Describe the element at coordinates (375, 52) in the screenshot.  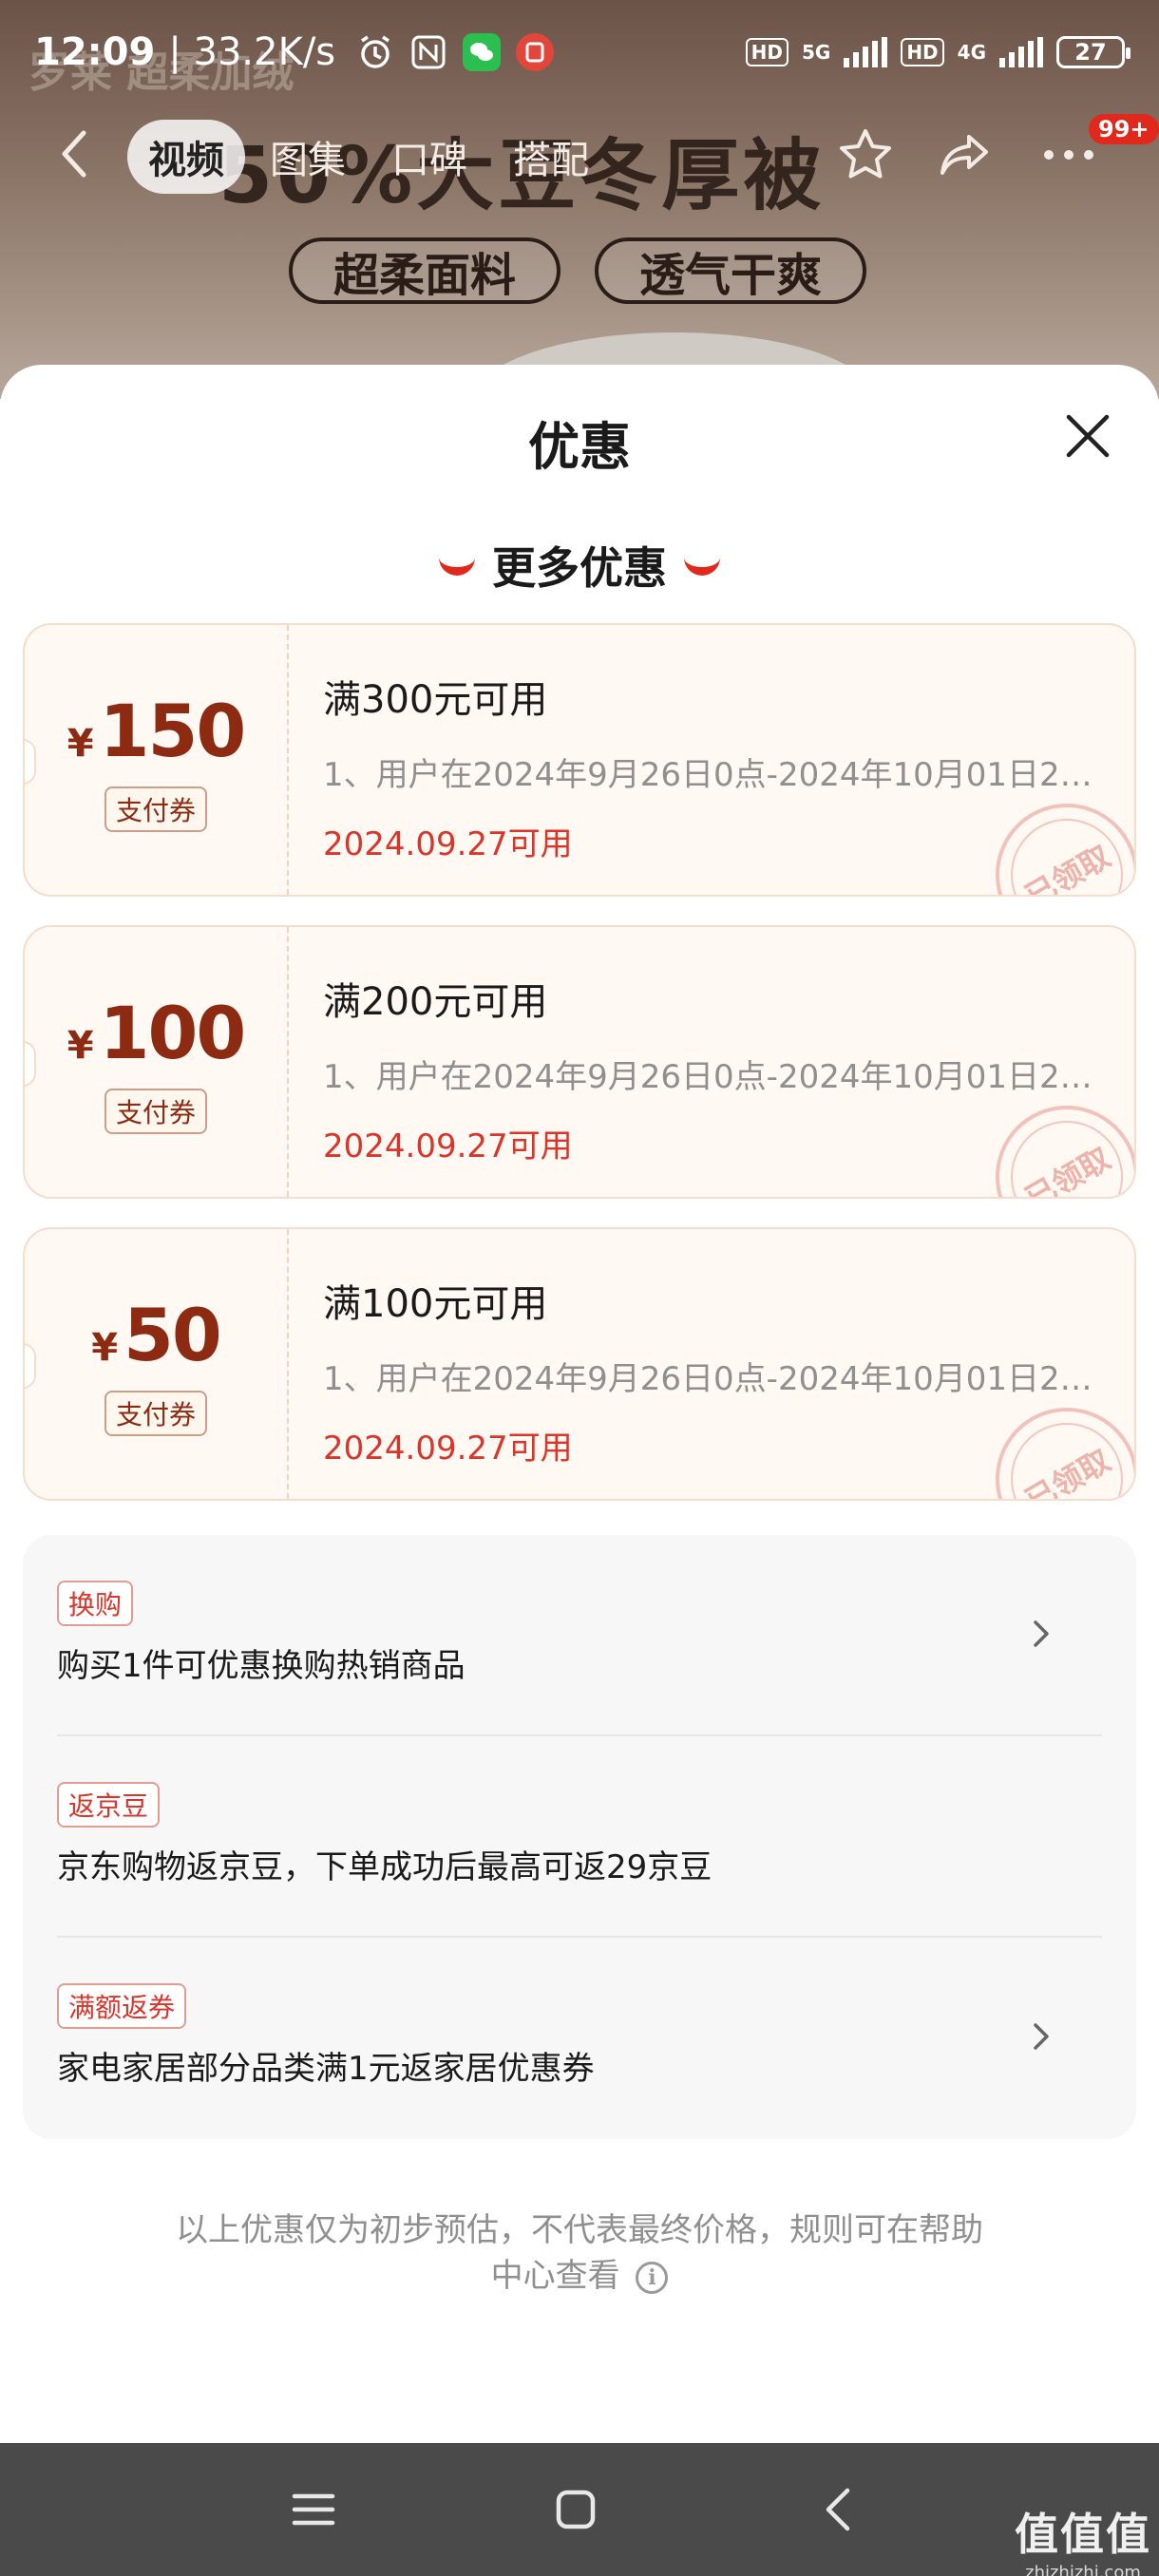
I see `alarm-icon` at that location.